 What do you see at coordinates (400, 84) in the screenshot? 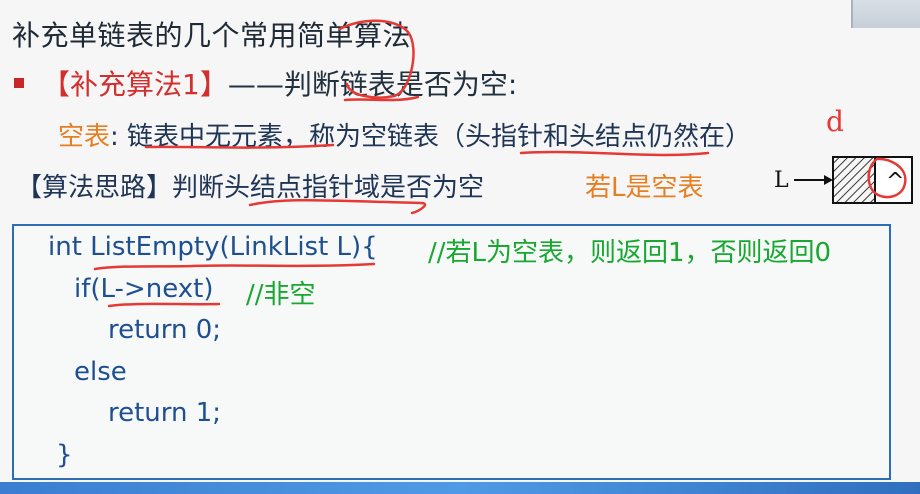
I see `section-title: 判断链表是否为空:` at bounding box center [400, 84].